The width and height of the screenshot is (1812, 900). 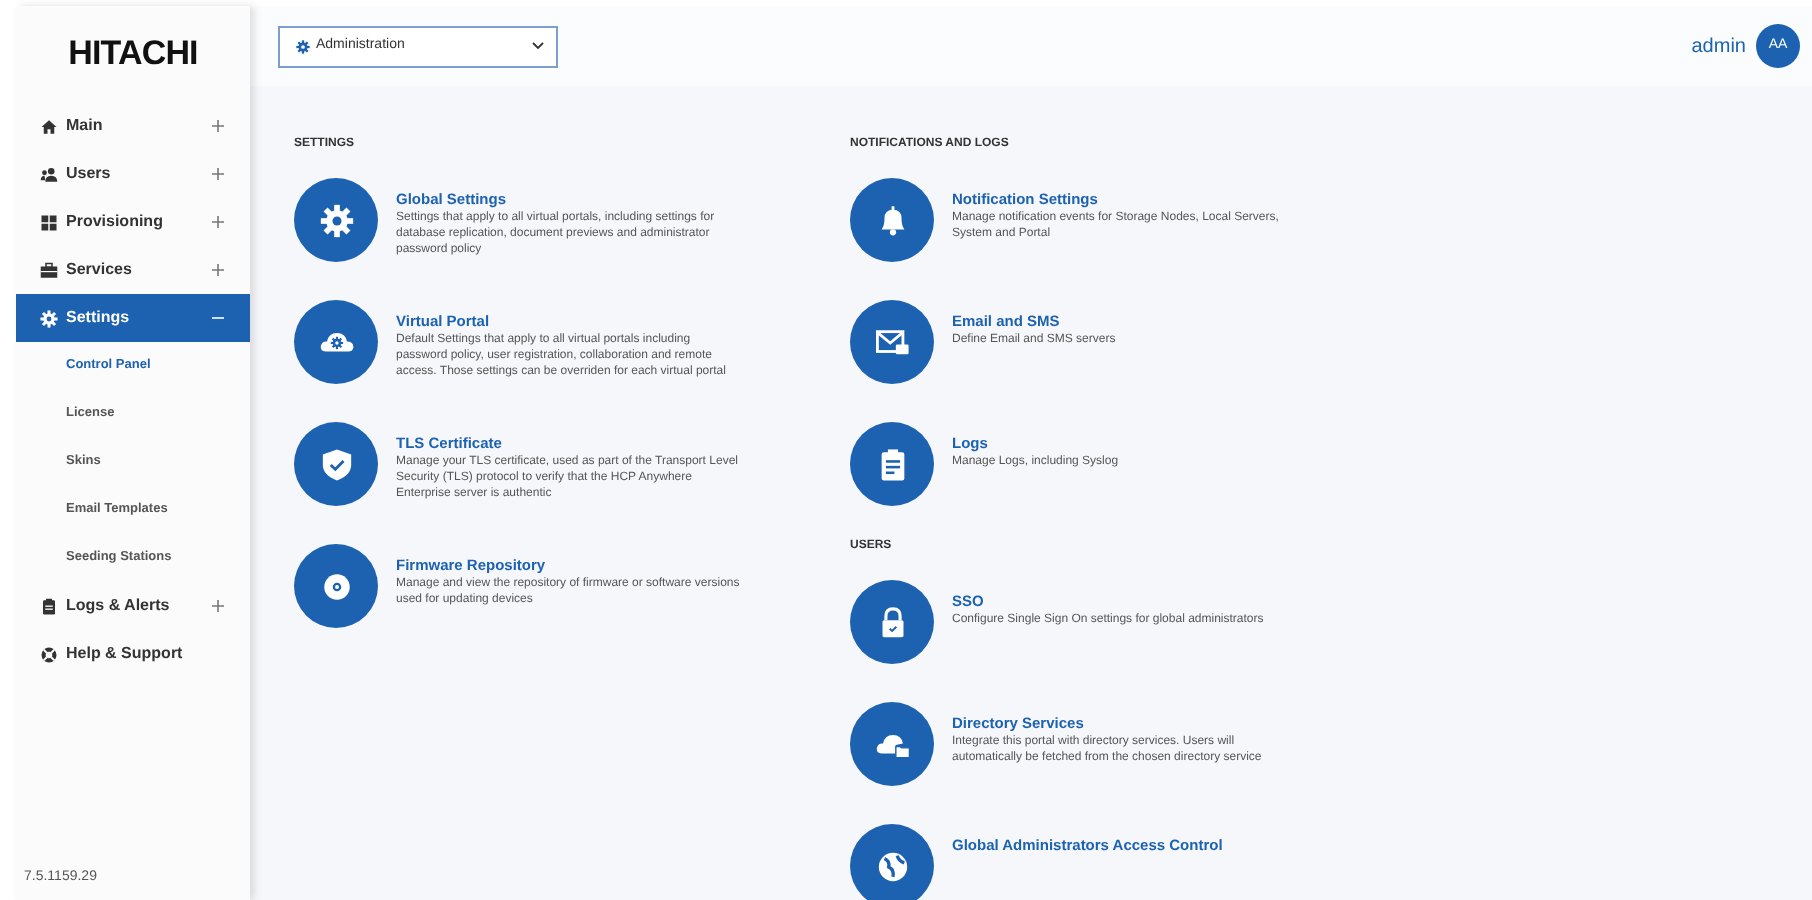 I want to click on shield-check-tile-icon, so click(x=336, y=464).